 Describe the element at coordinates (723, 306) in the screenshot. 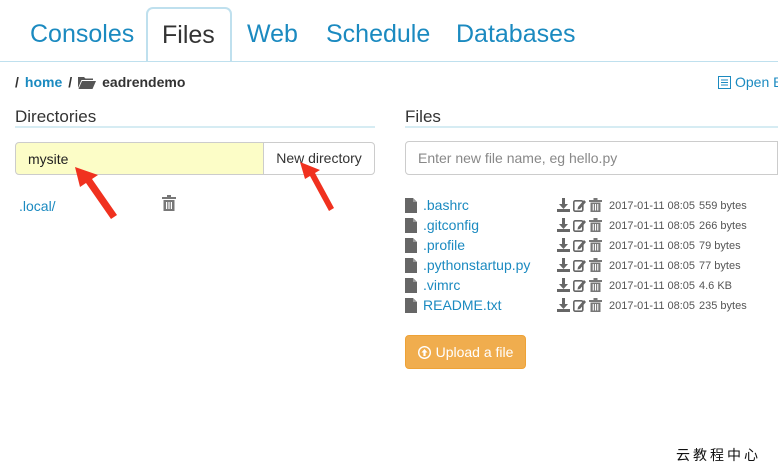

I see `file-size: 235 bytes` at that location.